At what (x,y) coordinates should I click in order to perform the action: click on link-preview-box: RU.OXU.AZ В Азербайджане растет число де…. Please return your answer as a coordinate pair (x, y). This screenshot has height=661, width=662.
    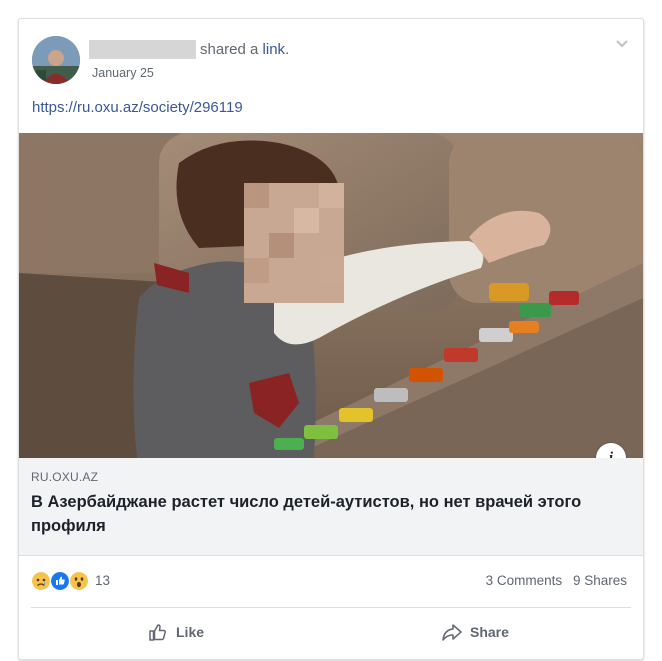
    Looking at the image, I should click on (331, 507).